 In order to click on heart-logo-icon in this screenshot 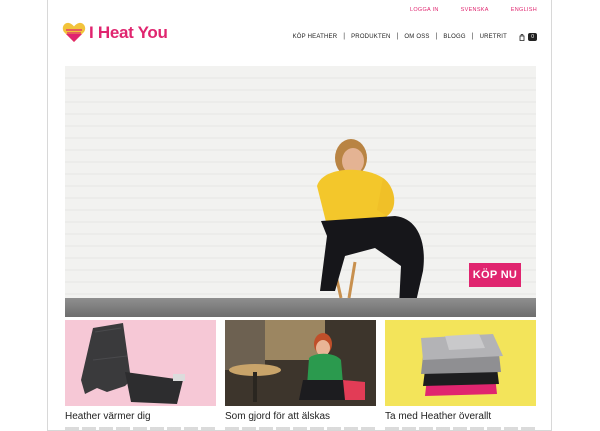, I will do `click(74, 32)`.